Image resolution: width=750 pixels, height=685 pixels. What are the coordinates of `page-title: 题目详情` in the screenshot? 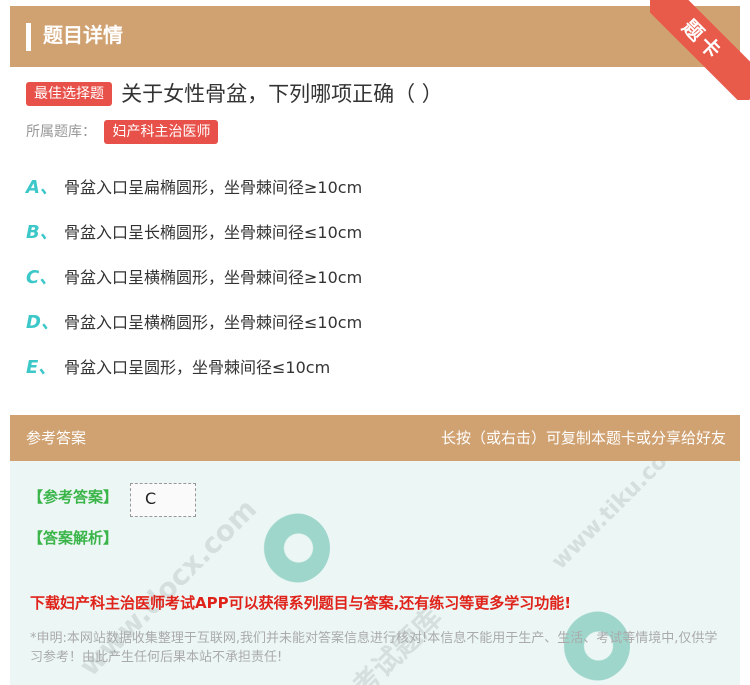 It's located at (83, 35).